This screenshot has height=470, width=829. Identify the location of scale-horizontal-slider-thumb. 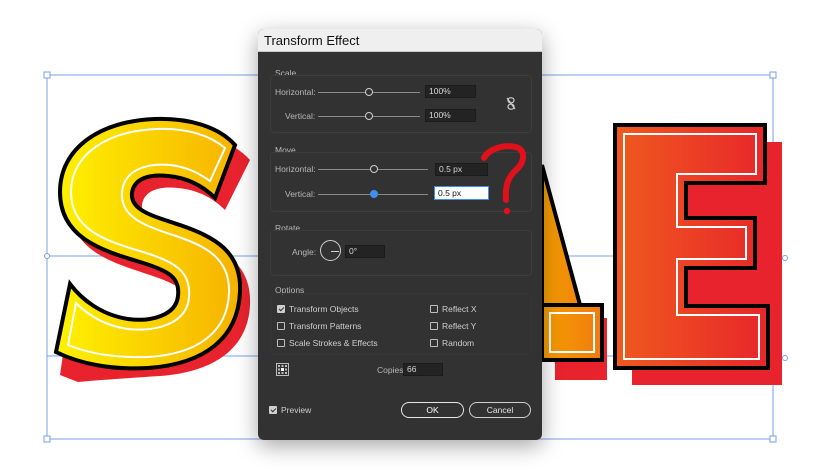
(369, 92).